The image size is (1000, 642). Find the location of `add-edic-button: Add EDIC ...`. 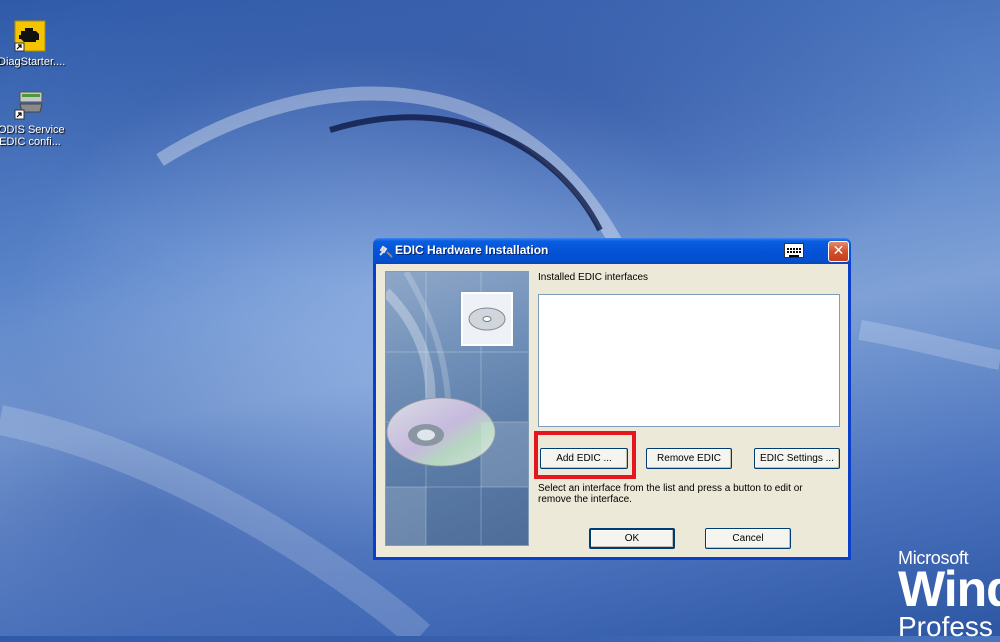

add-edic-button: Add EDIC ... is located at coordinates (584, 458).